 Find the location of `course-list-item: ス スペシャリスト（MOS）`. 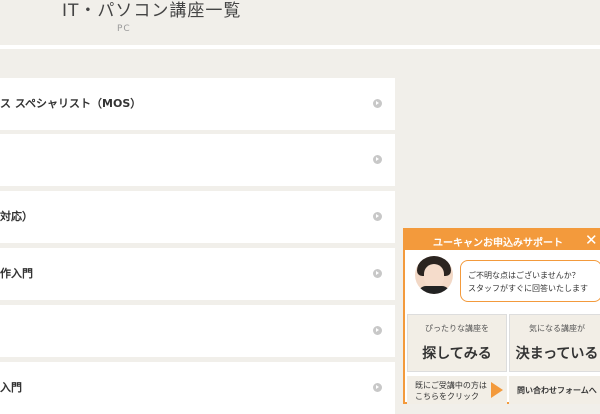

course-list-item: ス スペシャリスト（MOS） is located at coordinates (197, 104).